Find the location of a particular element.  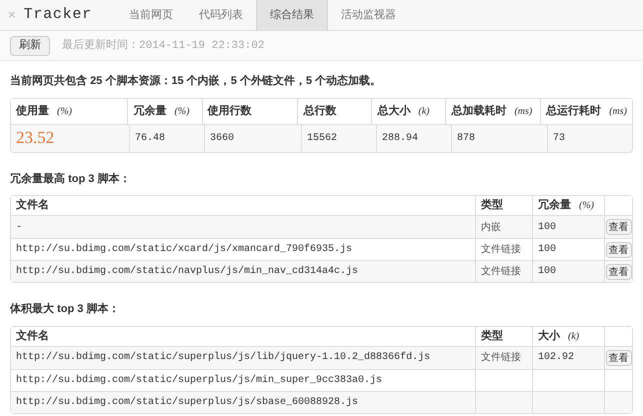

file-name-cell-text: http://su.bdimg.com/static/superplus/js/min_super_9cc383a0.js is located at coordinates (199, 381).